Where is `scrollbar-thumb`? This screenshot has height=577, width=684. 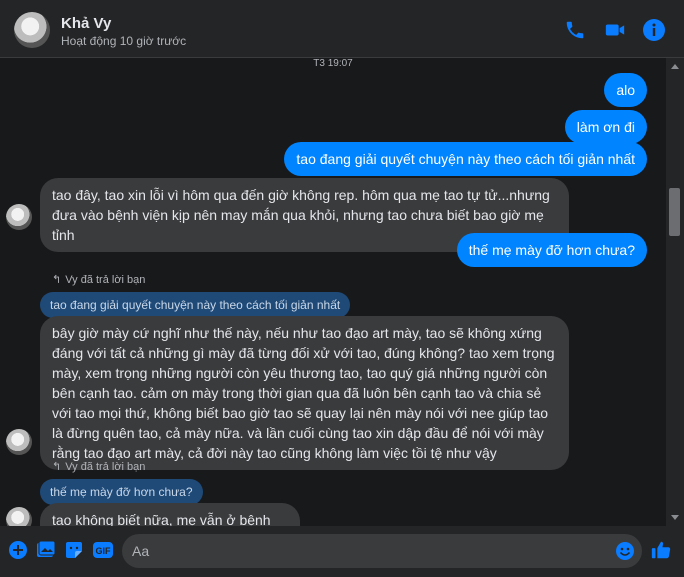 scrollbar-thumb is located at coordinates (674, 212).